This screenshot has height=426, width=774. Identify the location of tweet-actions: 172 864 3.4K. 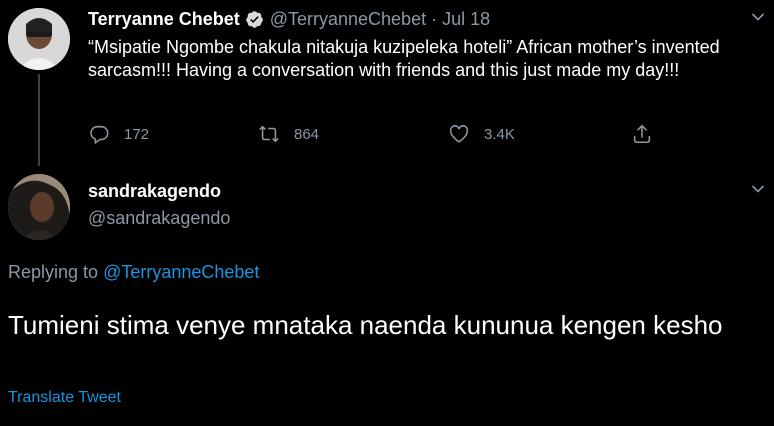
(386, 134).